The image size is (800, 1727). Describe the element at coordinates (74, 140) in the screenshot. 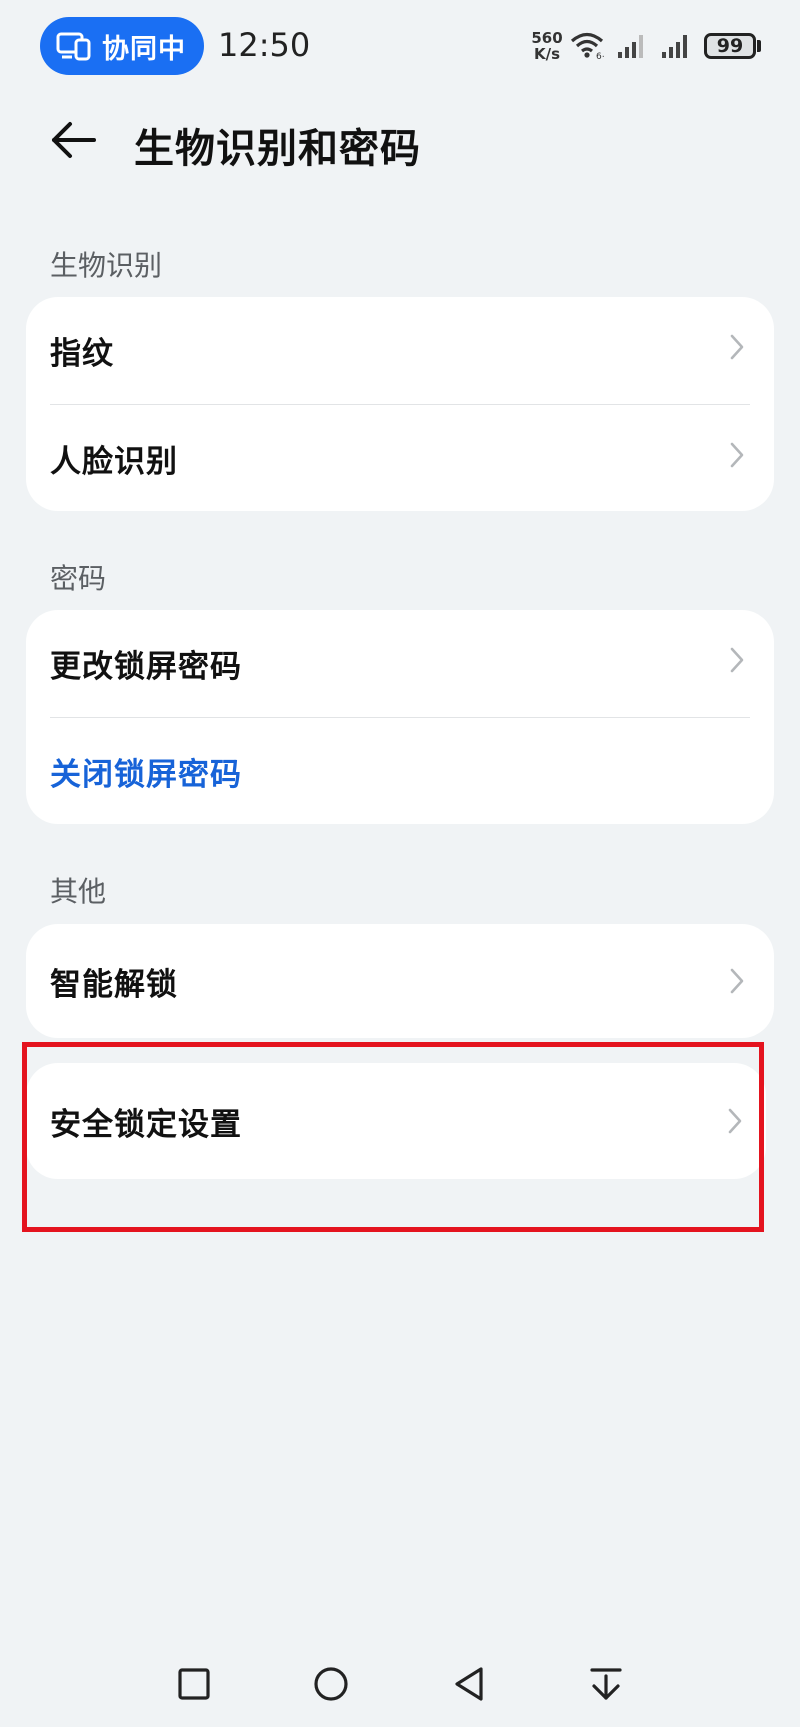

I see `back-arrow-icon` at that location.